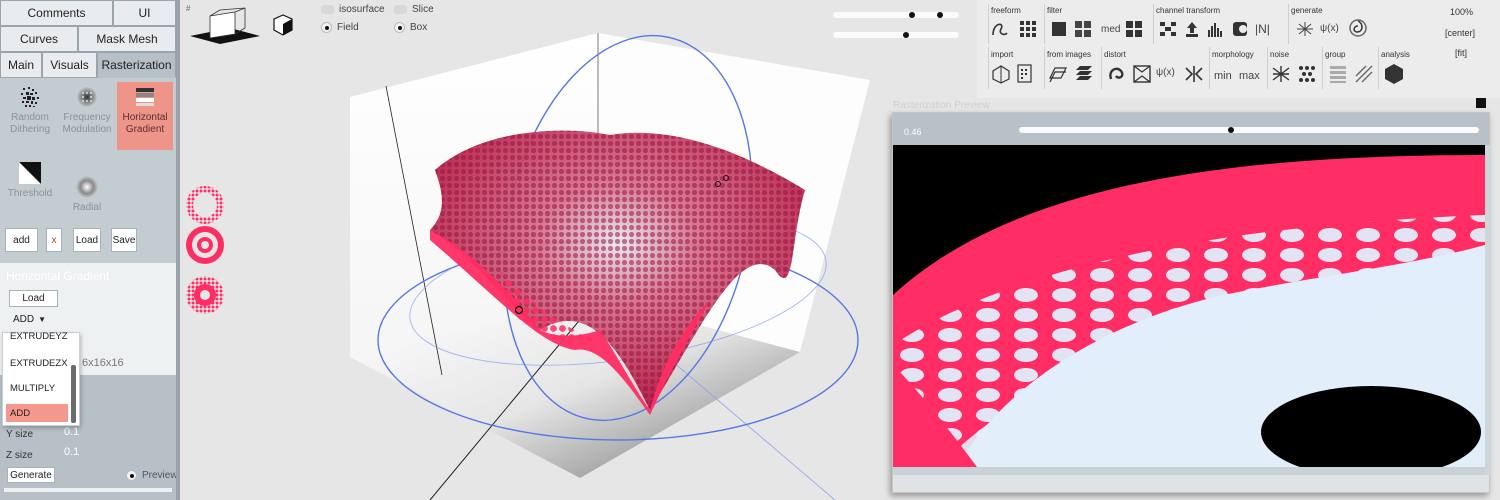  What do you see at coordinates (33, 298) in the screenshot?
I see `params-load-button: Load` at bounding box center [33, 298].